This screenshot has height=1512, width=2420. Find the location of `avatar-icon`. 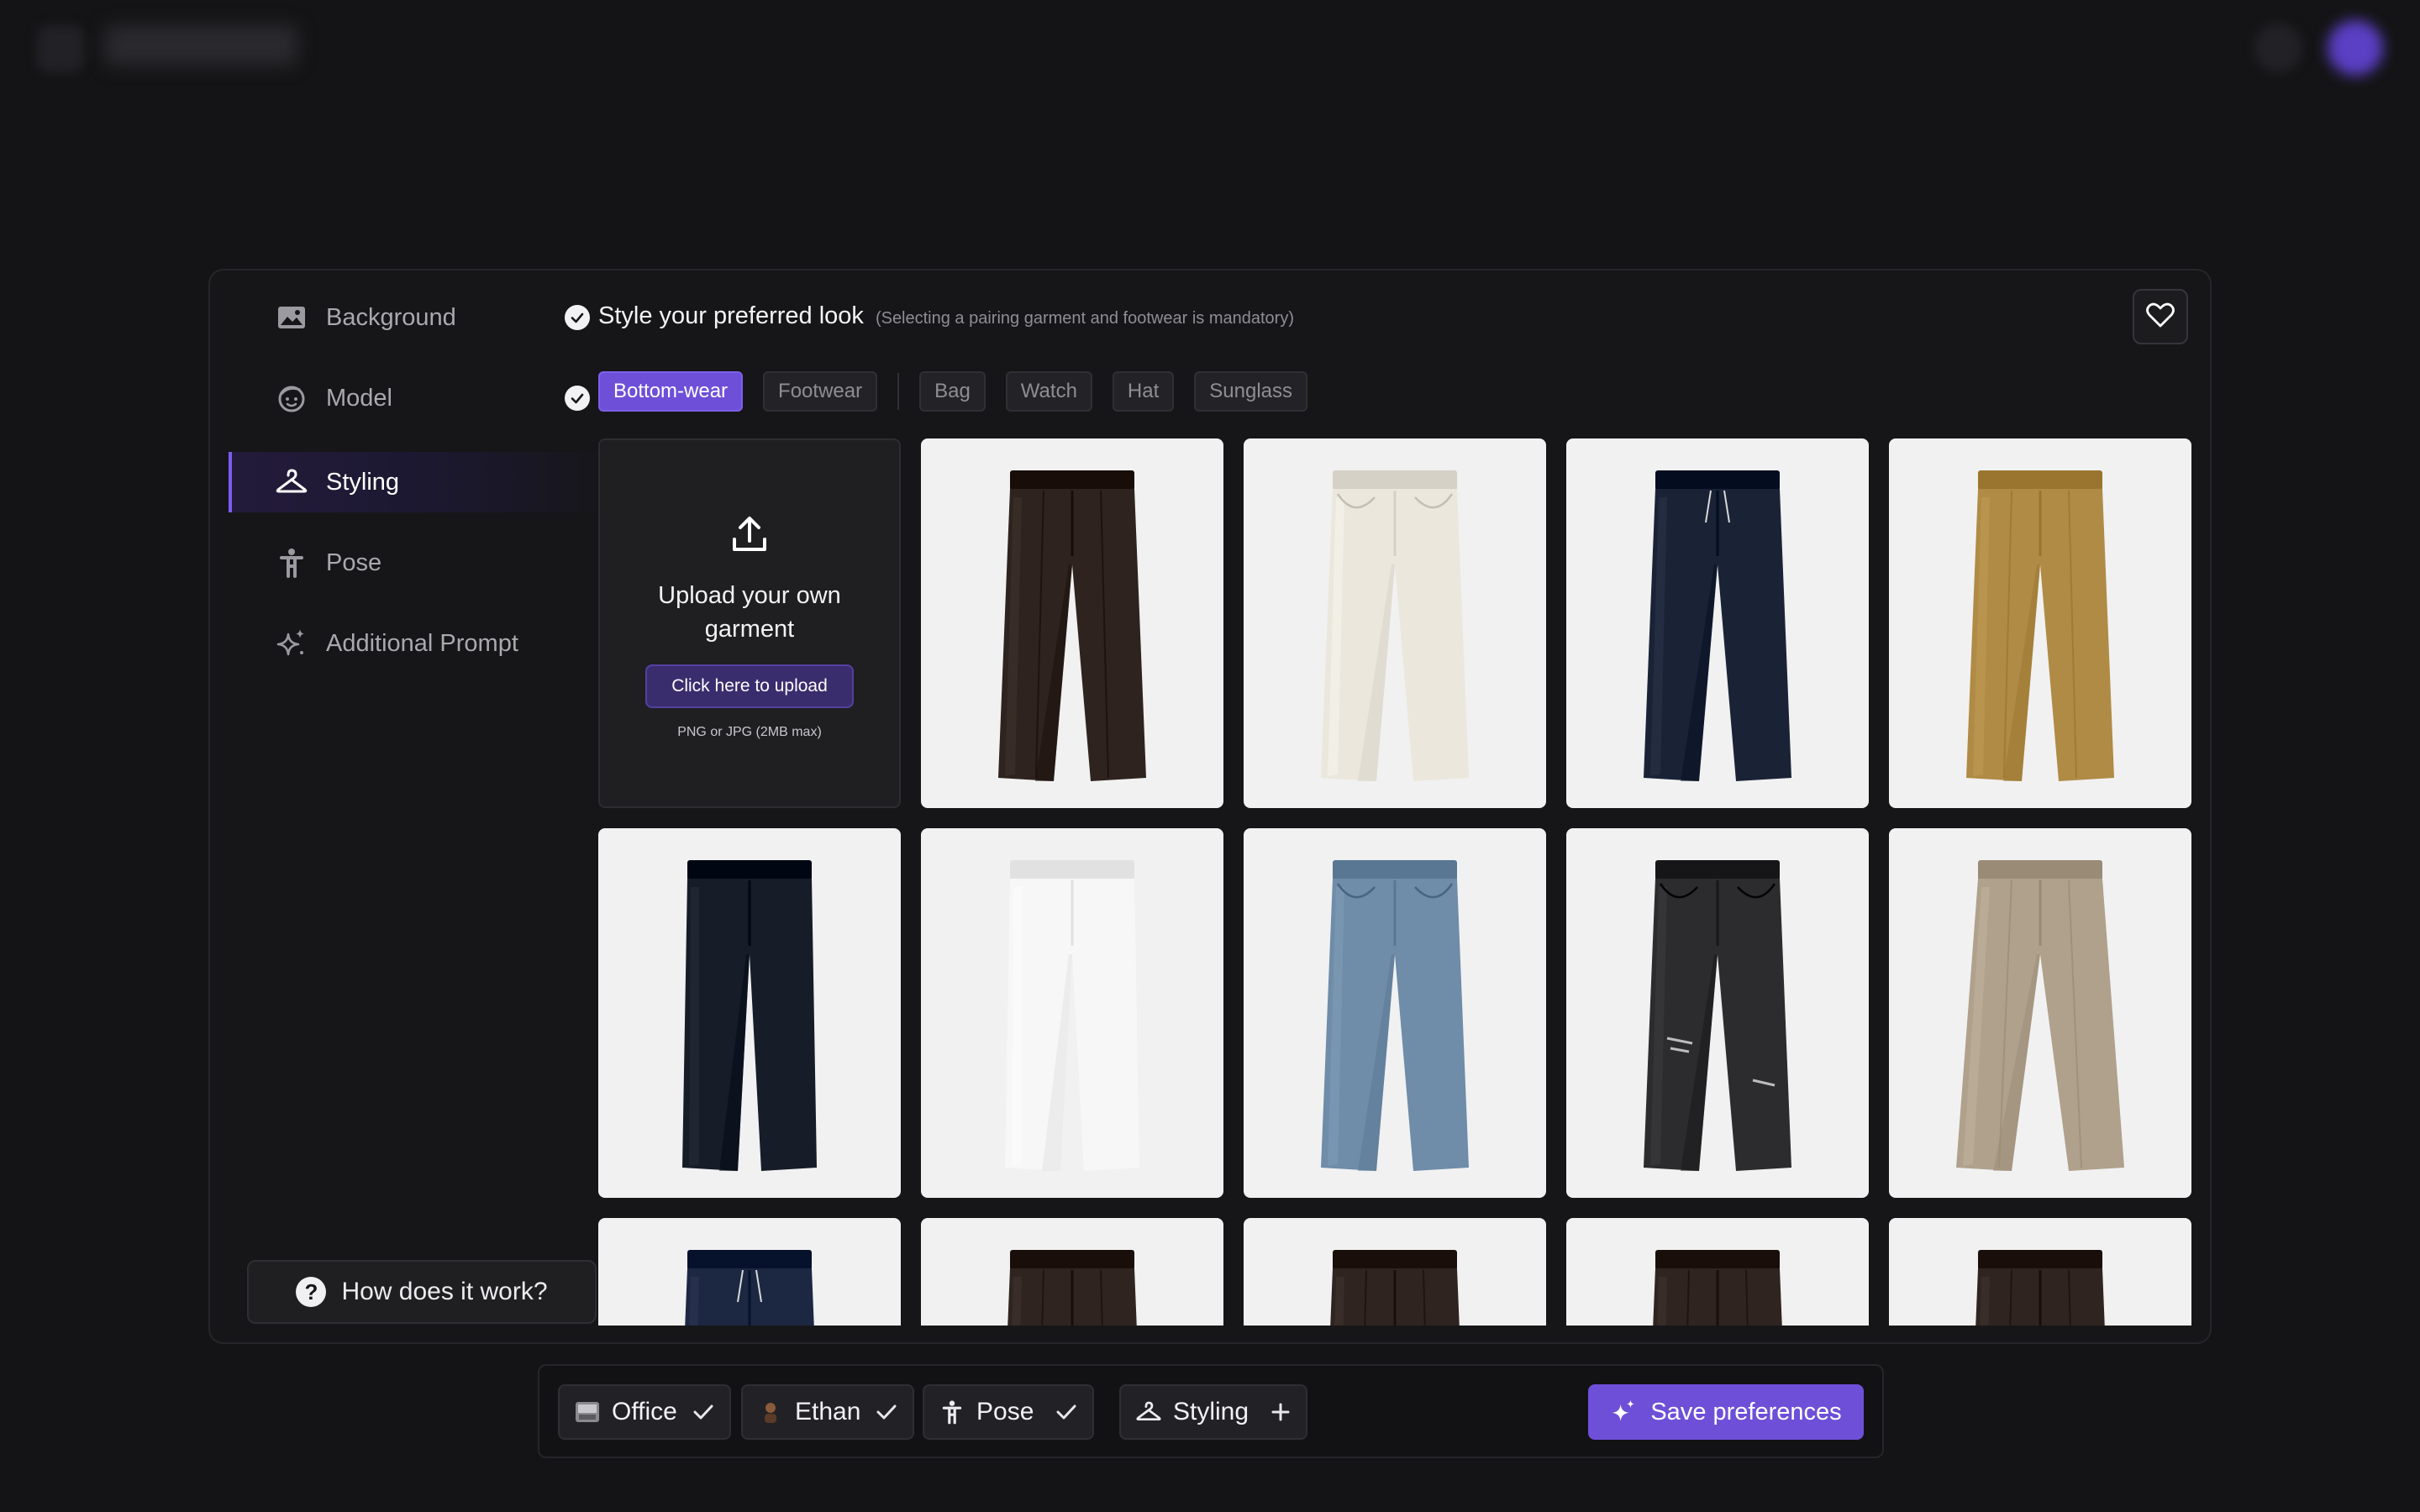

avatar-icon is located at coordinates (770, 1412).